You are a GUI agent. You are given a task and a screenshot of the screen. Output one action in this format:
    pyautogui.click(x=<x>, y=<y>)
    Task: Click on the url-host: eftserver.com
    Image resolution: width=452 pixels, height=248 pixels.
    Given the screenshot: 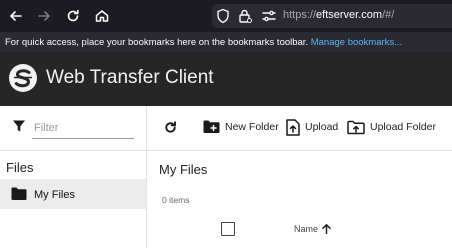 What is the action you would take?
    pyautogui.click(x=349, y=15)
    